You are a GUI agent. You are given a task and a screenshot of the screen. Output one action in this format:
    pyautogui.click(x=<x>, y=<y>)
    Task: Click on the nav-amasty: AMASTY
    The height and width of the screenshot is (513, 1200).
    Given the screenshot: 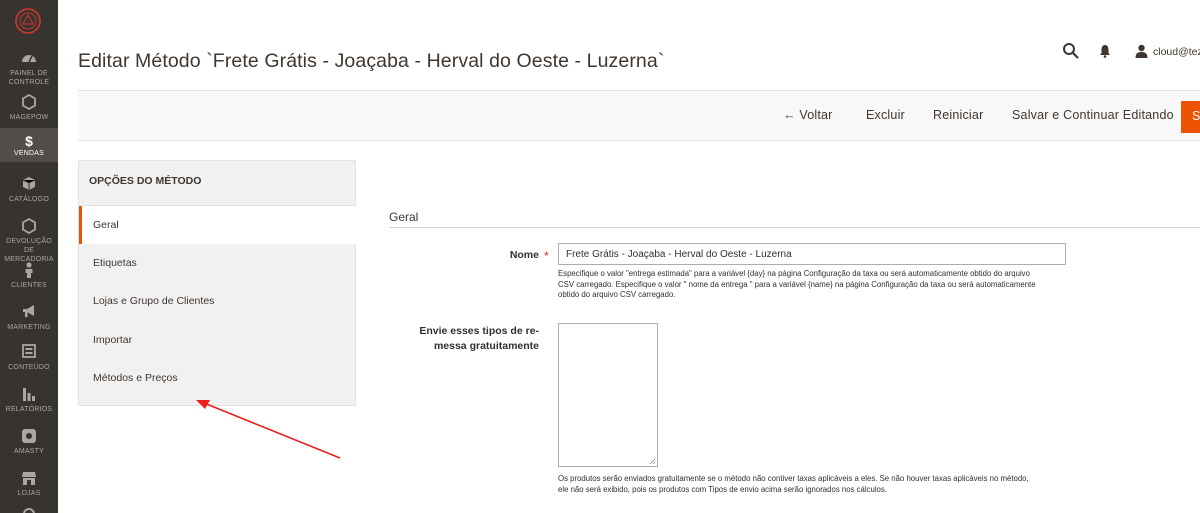 What is the action you would take?
    pyautogui.click(x=29, y=442)
    